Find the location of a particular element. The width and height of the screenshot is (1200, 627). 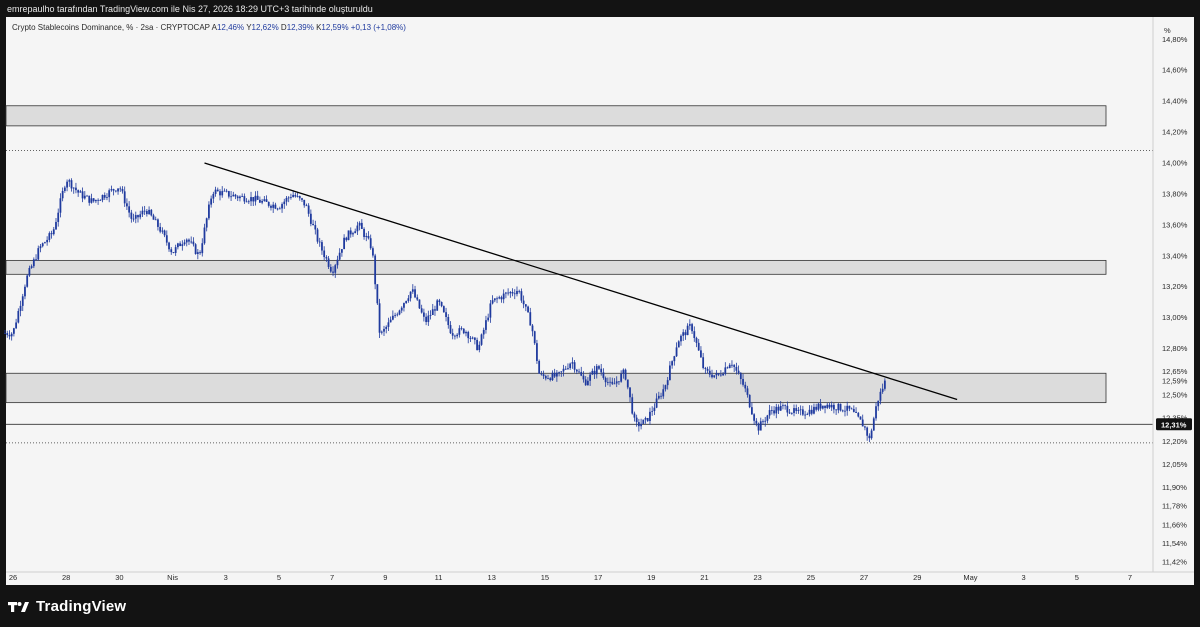

legend-close-value: 12,59% is located at coordinates (335, 27).